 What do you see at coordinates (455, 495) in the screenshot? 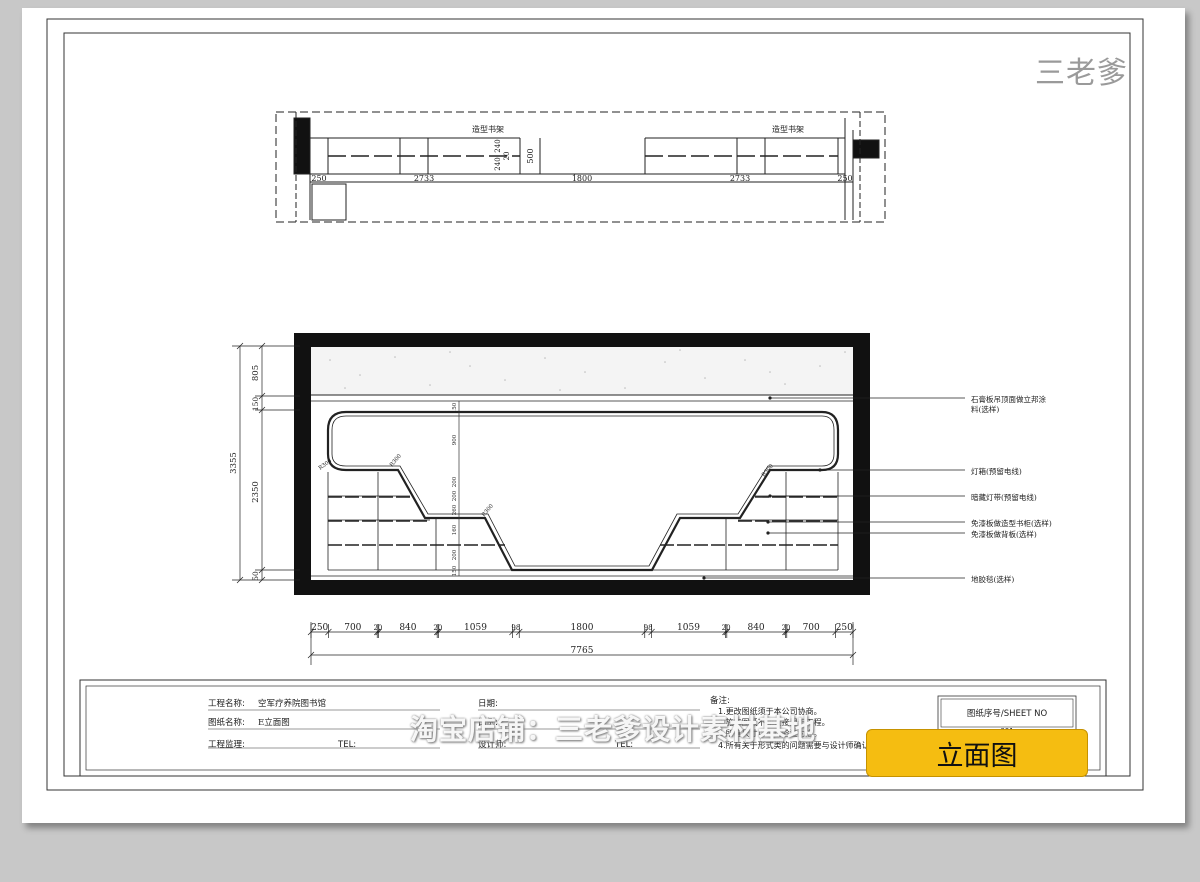
I see `inner-mark-4: 200` at bounding box center [455, 495].